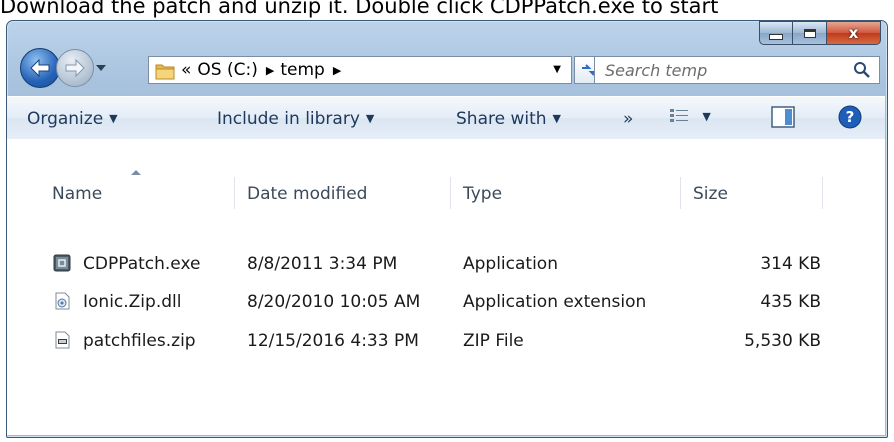  Describe the element at coordinates (510, 264) in the screenshot. I see `file-type: Application` at that location.